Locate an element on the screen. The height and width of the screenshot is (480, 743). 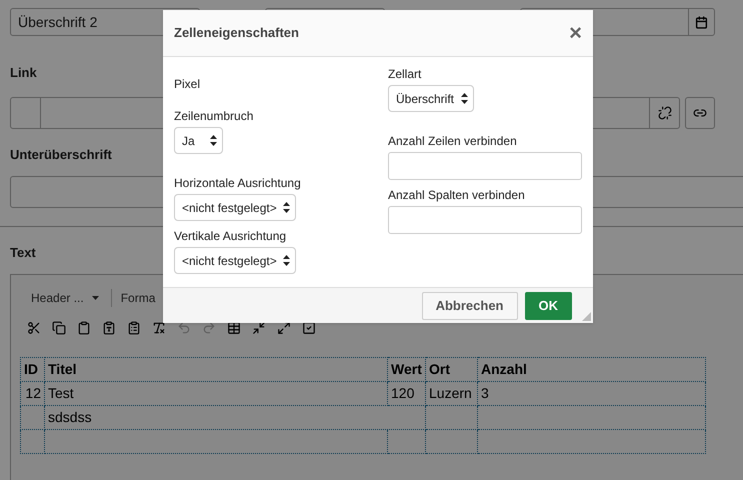
table-icon is located at coordinates (234, 327).